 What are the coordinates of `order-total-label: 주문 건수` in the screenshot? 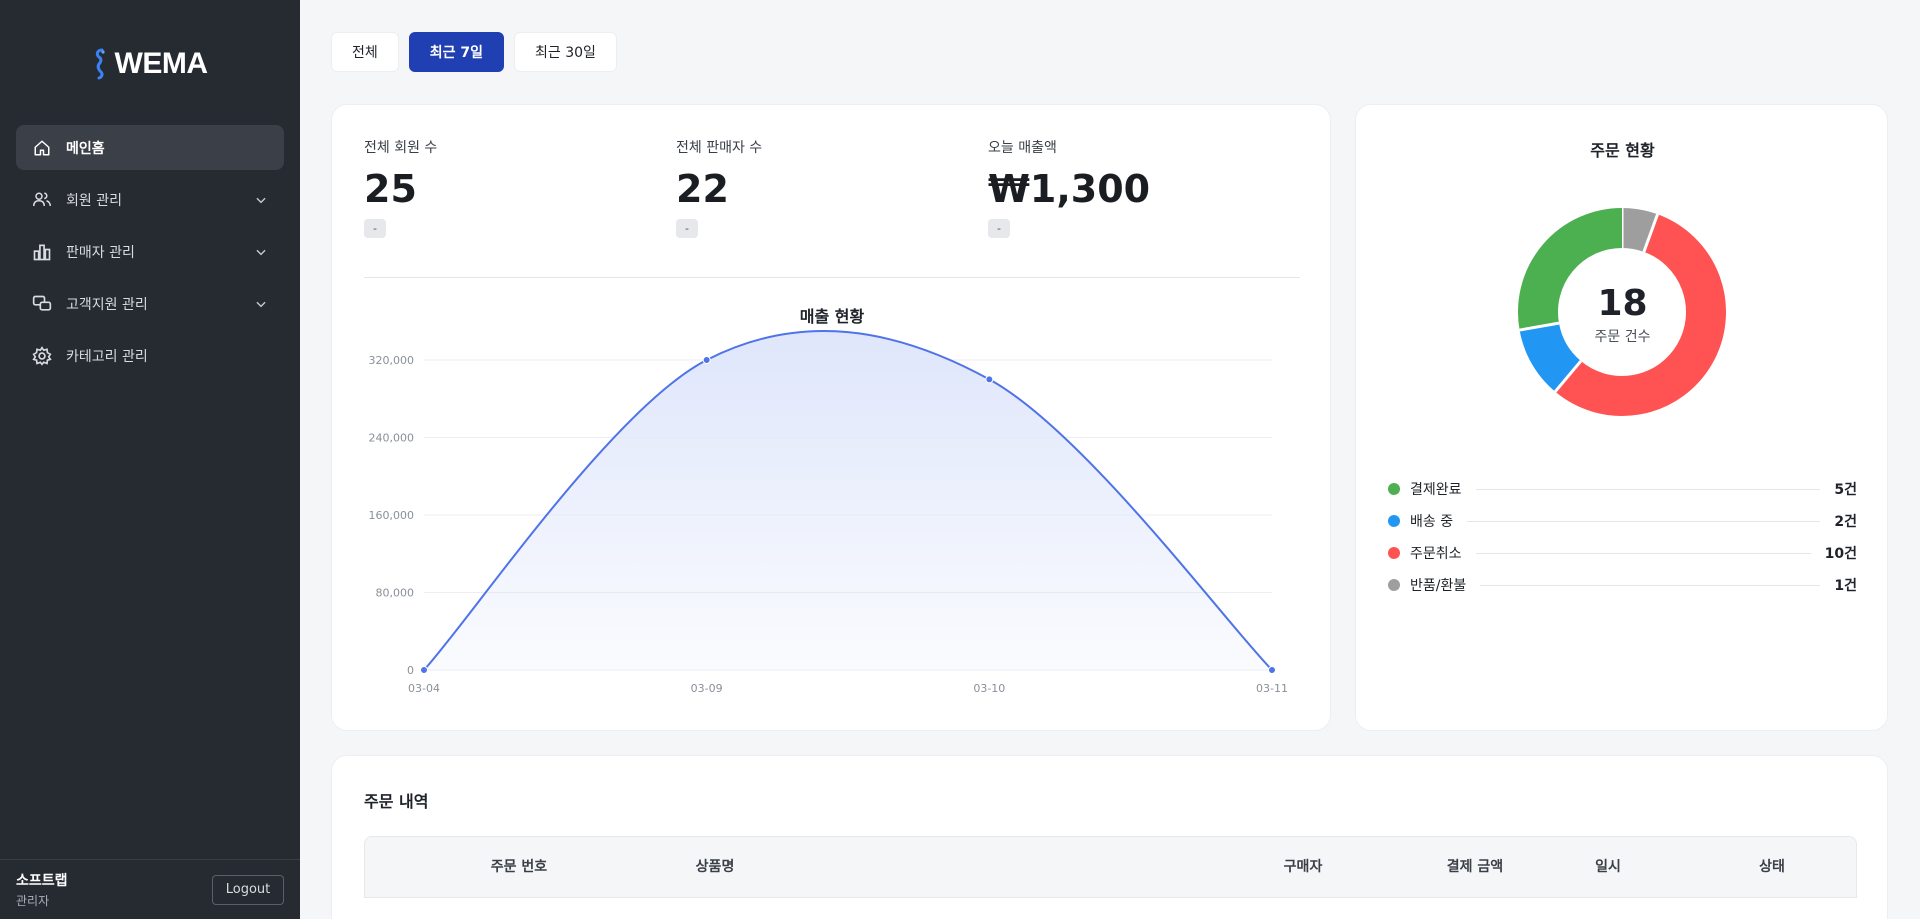 It's located at (1622, 337).